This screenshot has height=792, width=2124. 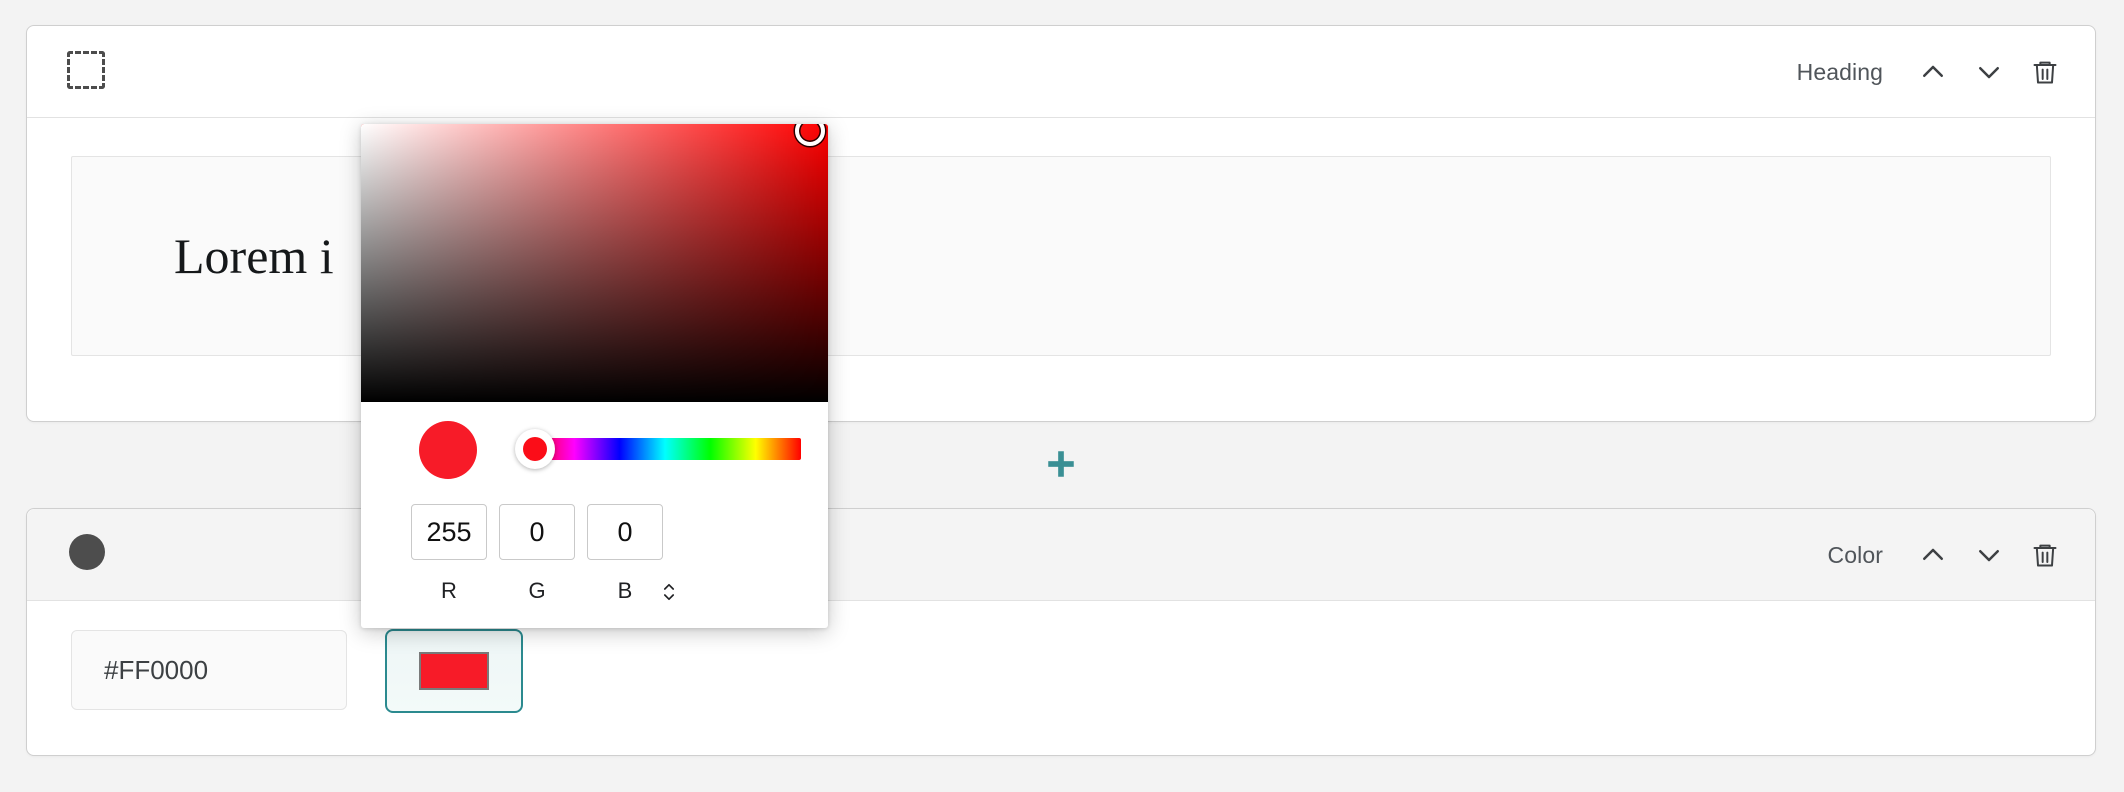 I want to click on rgb-labels-row: R G B, so click(x=594, y=599).